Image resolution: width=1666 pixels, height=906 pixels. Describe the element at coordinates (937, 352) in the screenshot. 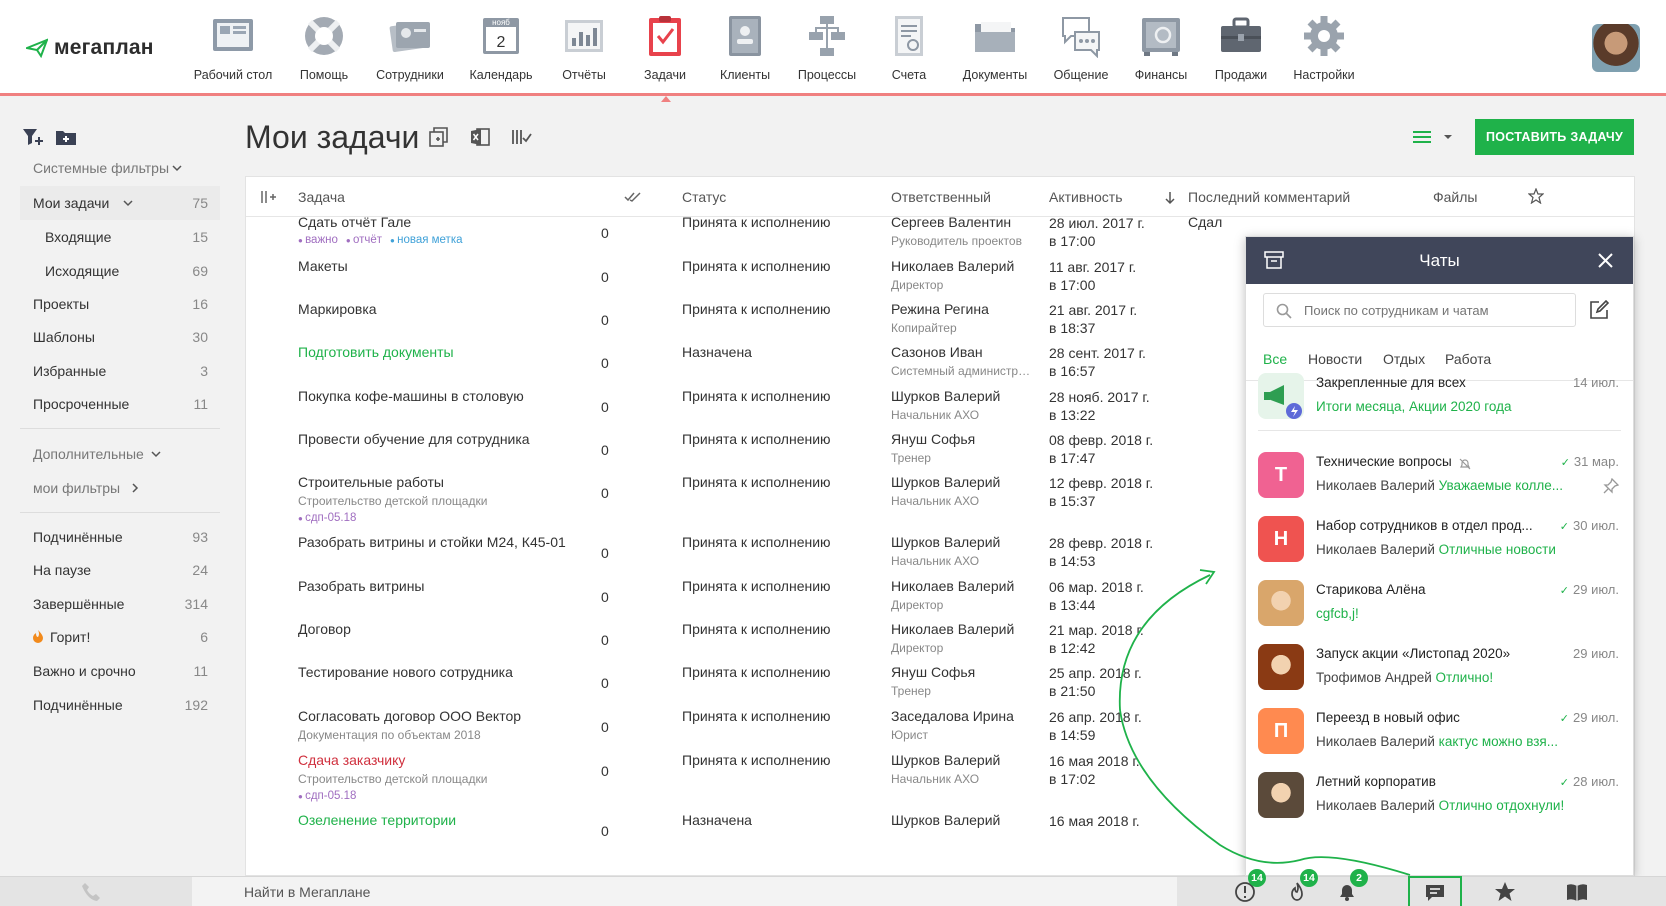

I see `responsible-name: Сазонов Иван` at that location.